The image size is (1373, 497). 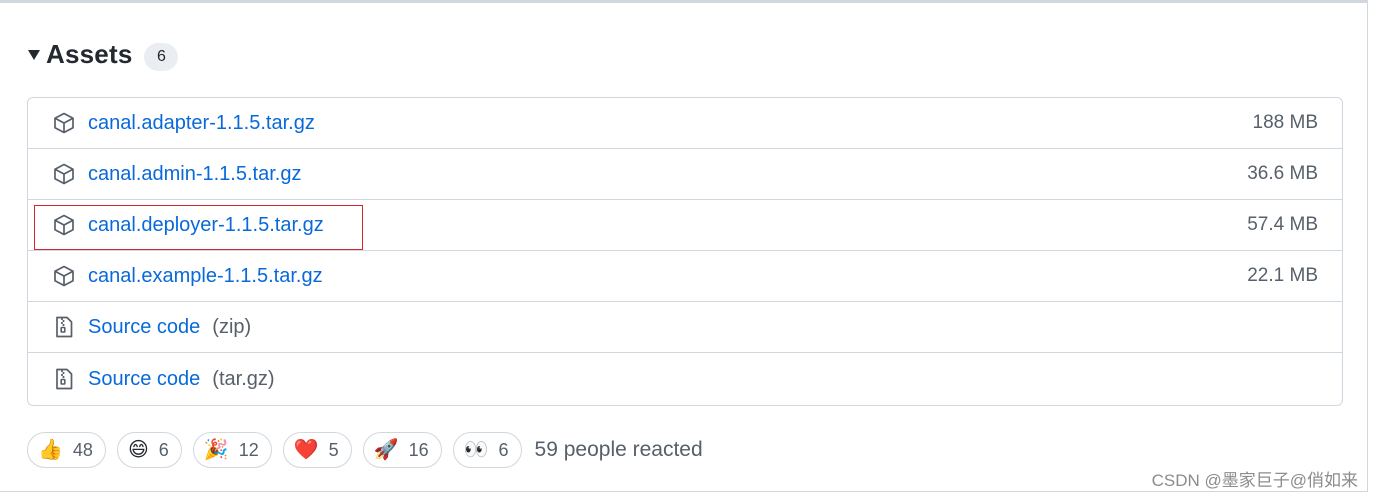 I want to click on asset-row-source-zip: Source code (zip), so click(x=685, y=327).